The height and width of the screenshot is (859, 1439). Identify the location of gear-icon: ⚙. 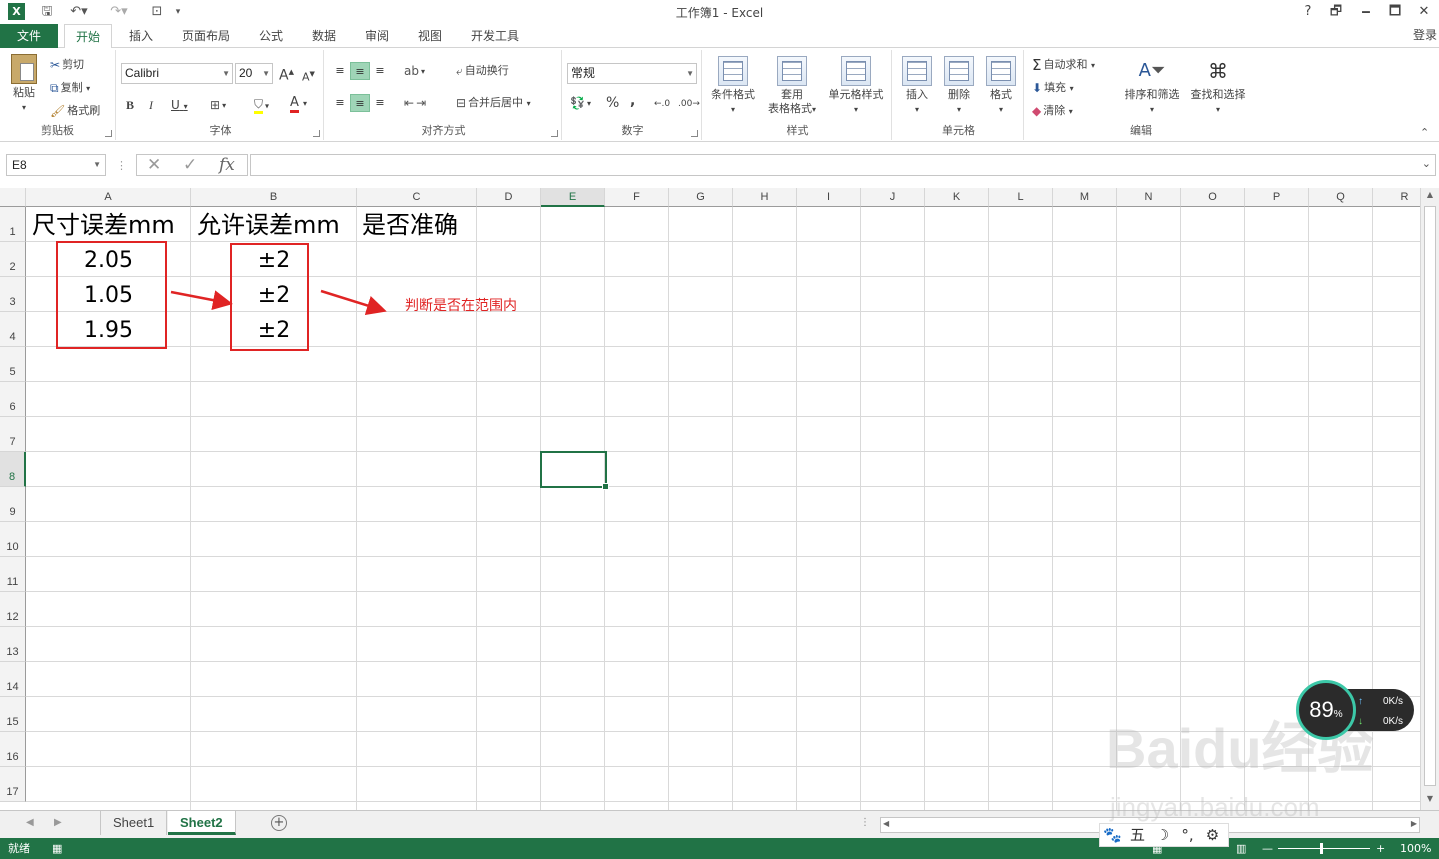
(1212, 835).